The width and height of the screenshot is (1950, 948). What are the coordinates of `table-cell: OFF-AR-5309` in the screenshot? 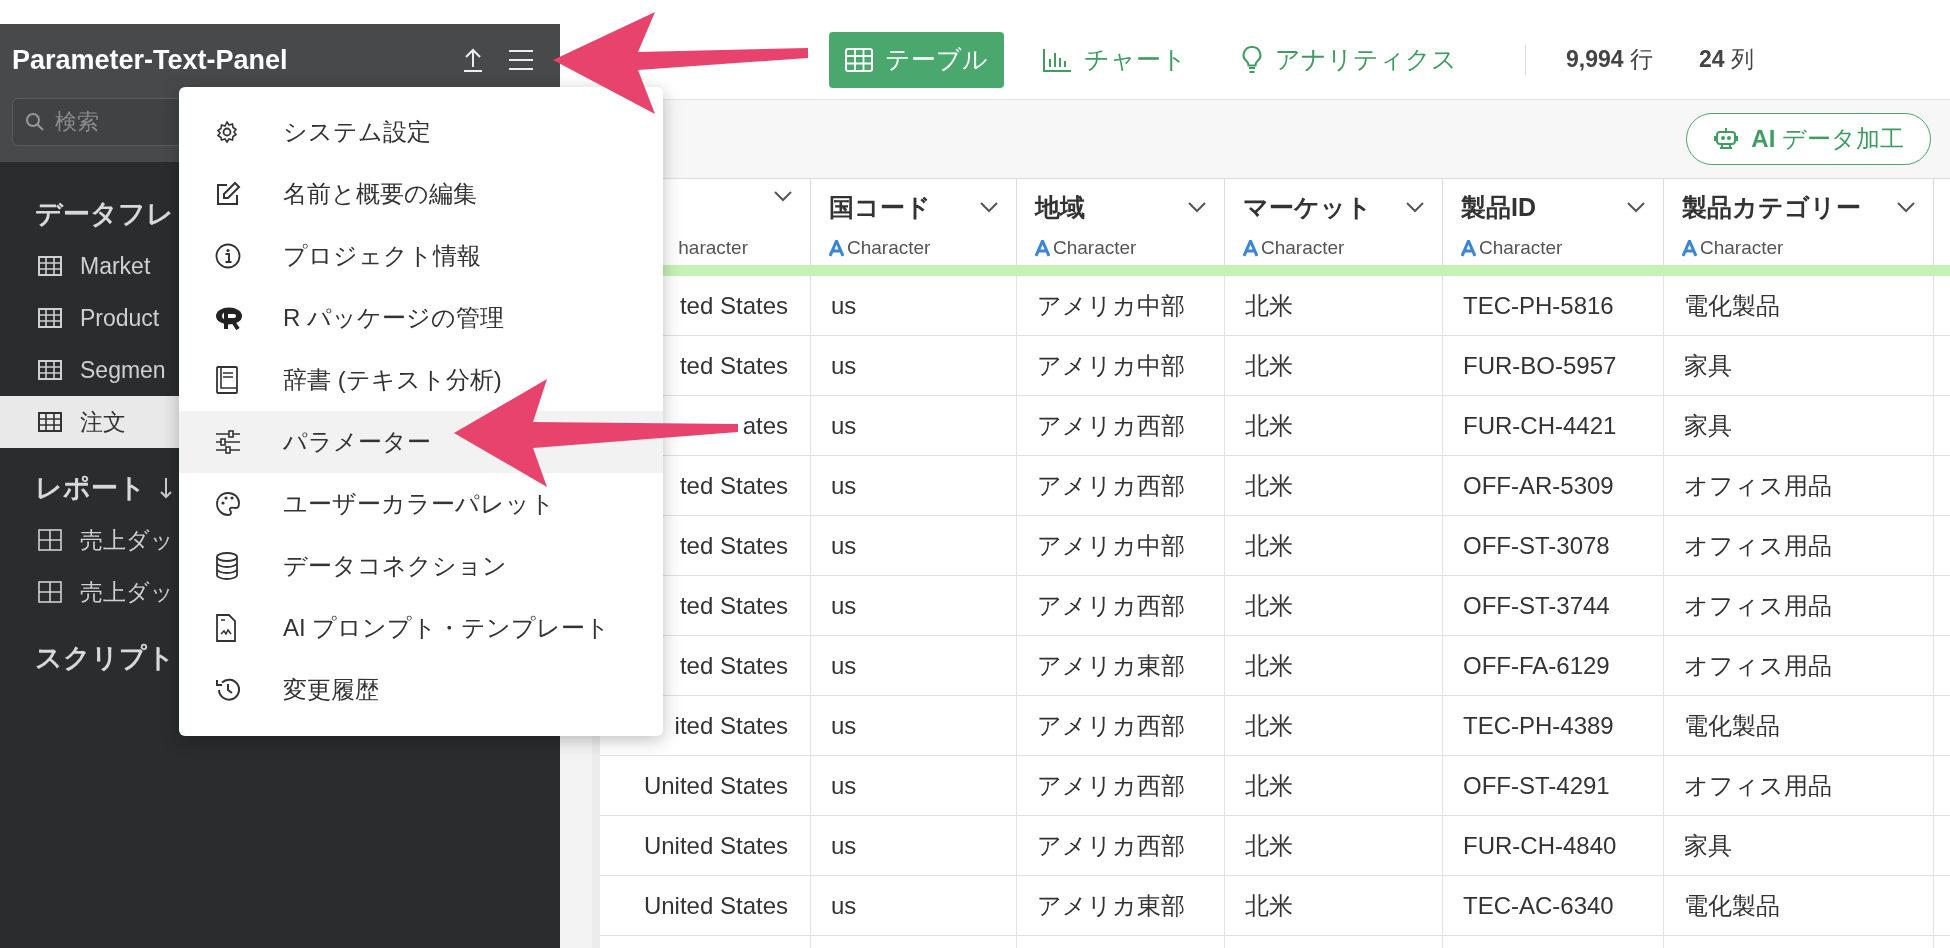 It's located at (1553, 486).